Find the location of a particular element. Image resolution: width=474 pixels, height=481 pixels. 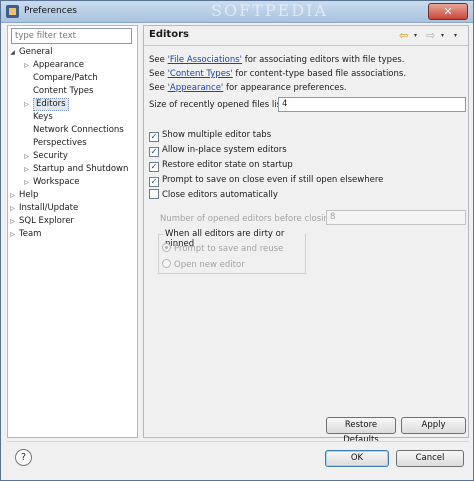

tree-item-team: ▷ Team is located at coordinates (72, 234).